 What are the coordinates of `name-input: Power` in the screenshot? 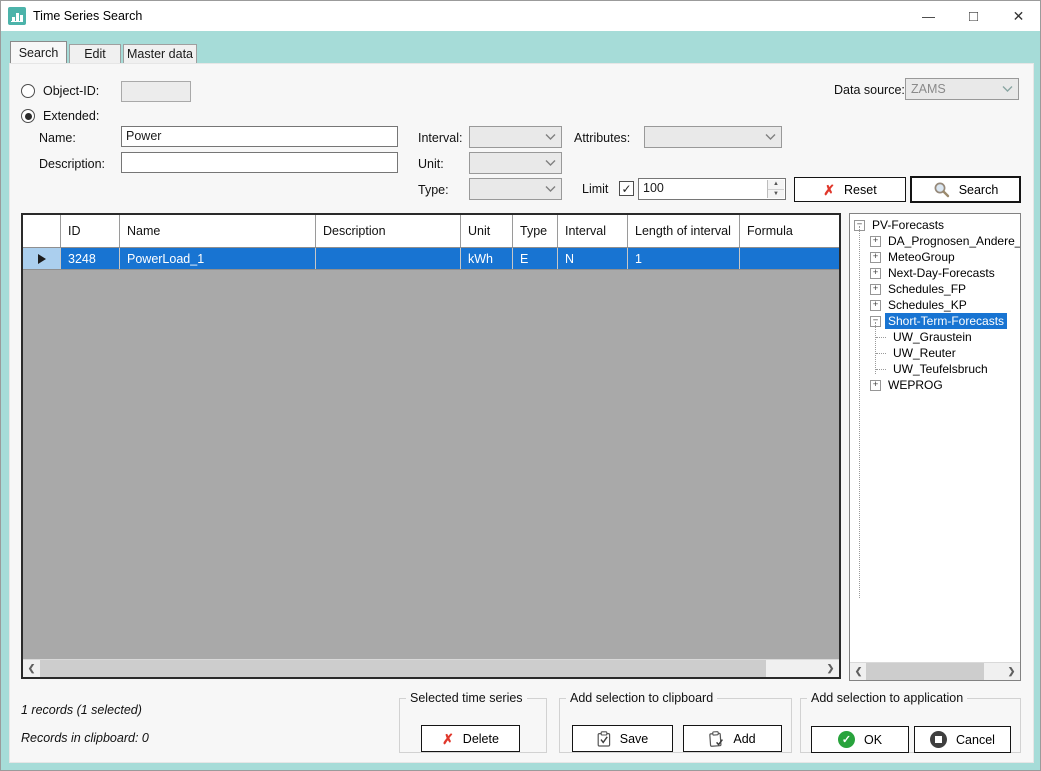 It's located at (259, 136).